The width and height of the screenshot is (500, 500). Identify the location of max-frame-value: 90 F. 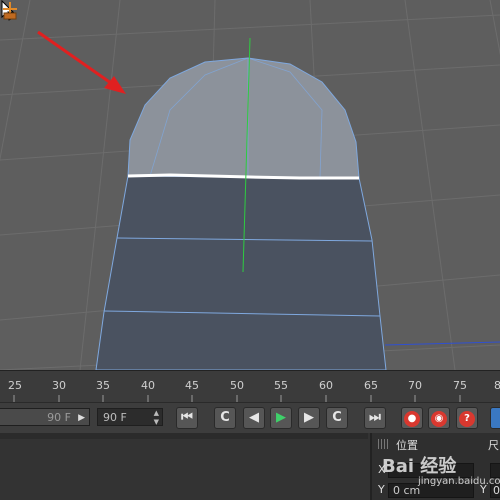
(115, 417).